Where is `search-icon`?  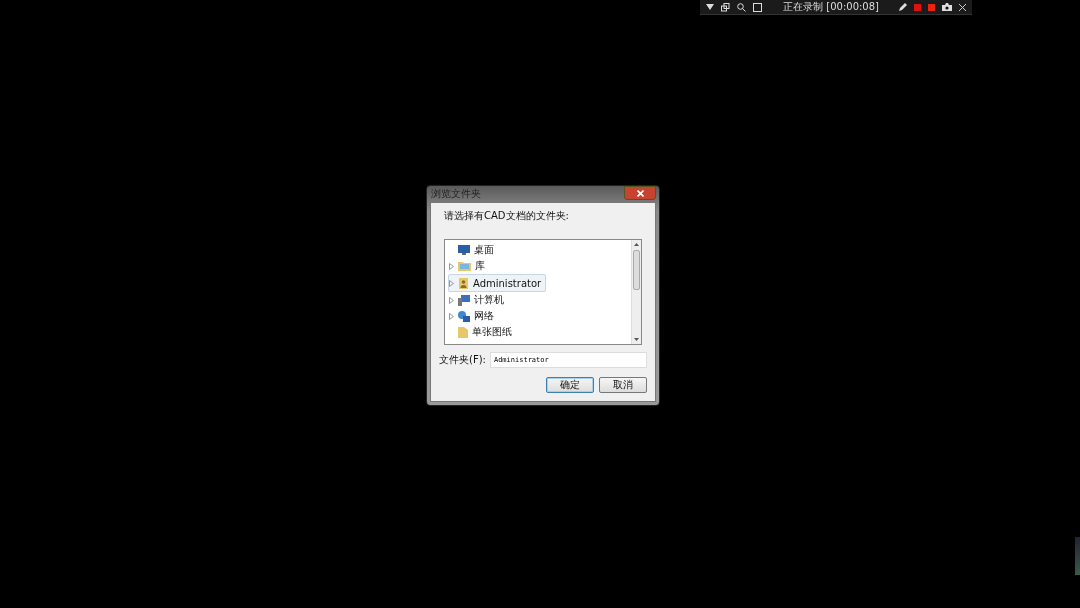 search-icon is located at coordinates (742, 7).